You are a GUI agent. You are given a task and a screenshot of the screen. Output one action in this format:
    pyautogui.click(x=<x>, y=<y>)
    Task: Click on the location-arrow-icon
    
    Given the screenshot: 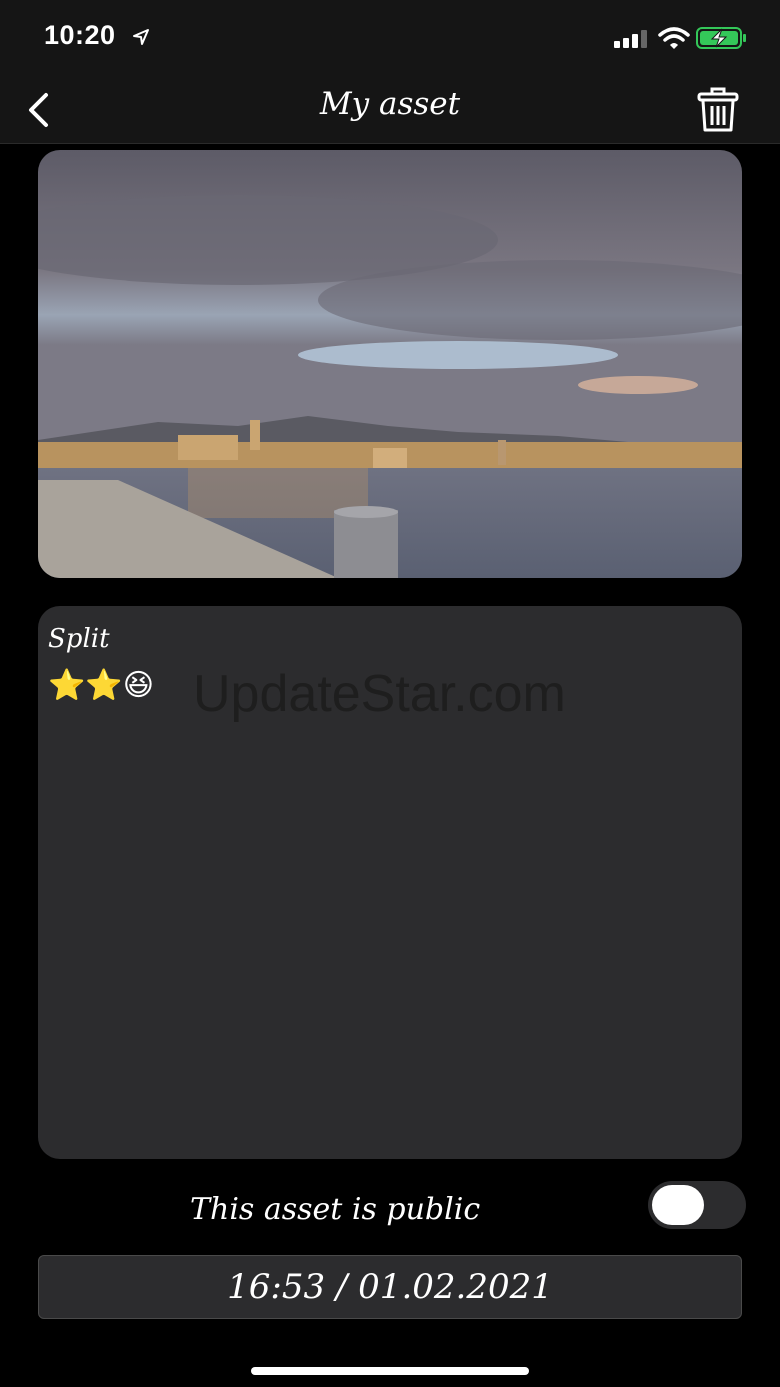 What is the action you would take?
    pyautogui.click(x=141, y=37)
    